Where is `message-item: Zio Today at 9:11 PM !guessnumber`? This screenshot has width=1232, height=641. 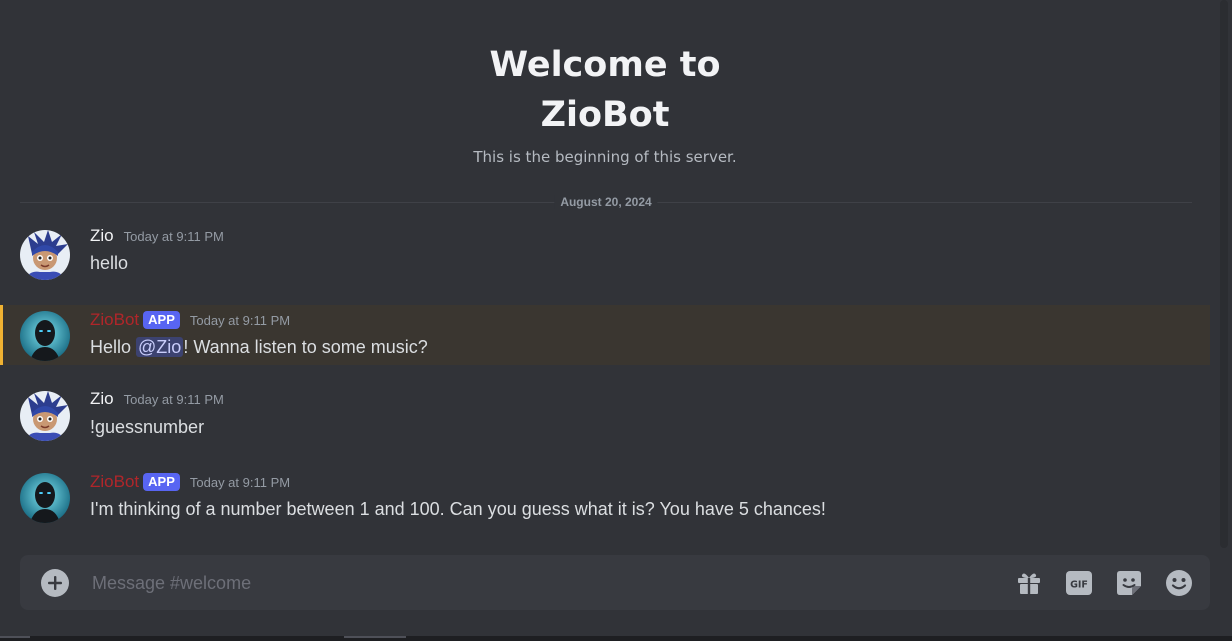 message-item: Zio Today at 9:11 PM !guessnumber is located at coordinates (605, 419).